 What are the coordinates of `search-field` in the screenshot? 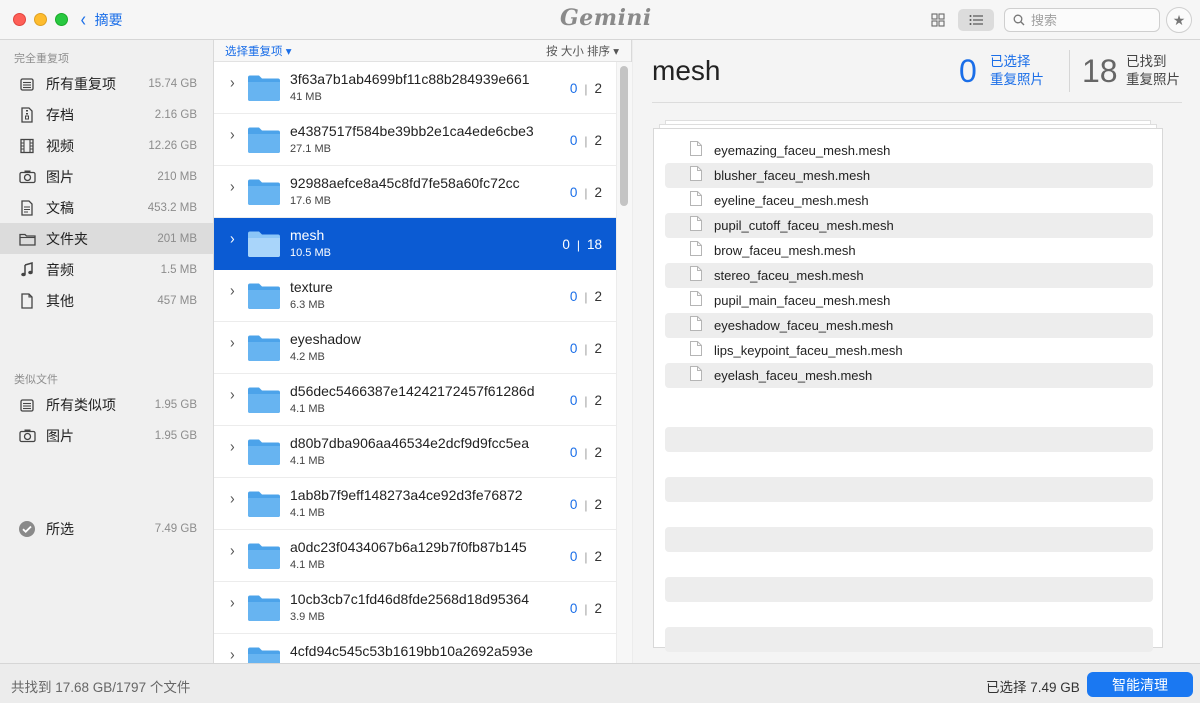 It's located at (1082, 20).